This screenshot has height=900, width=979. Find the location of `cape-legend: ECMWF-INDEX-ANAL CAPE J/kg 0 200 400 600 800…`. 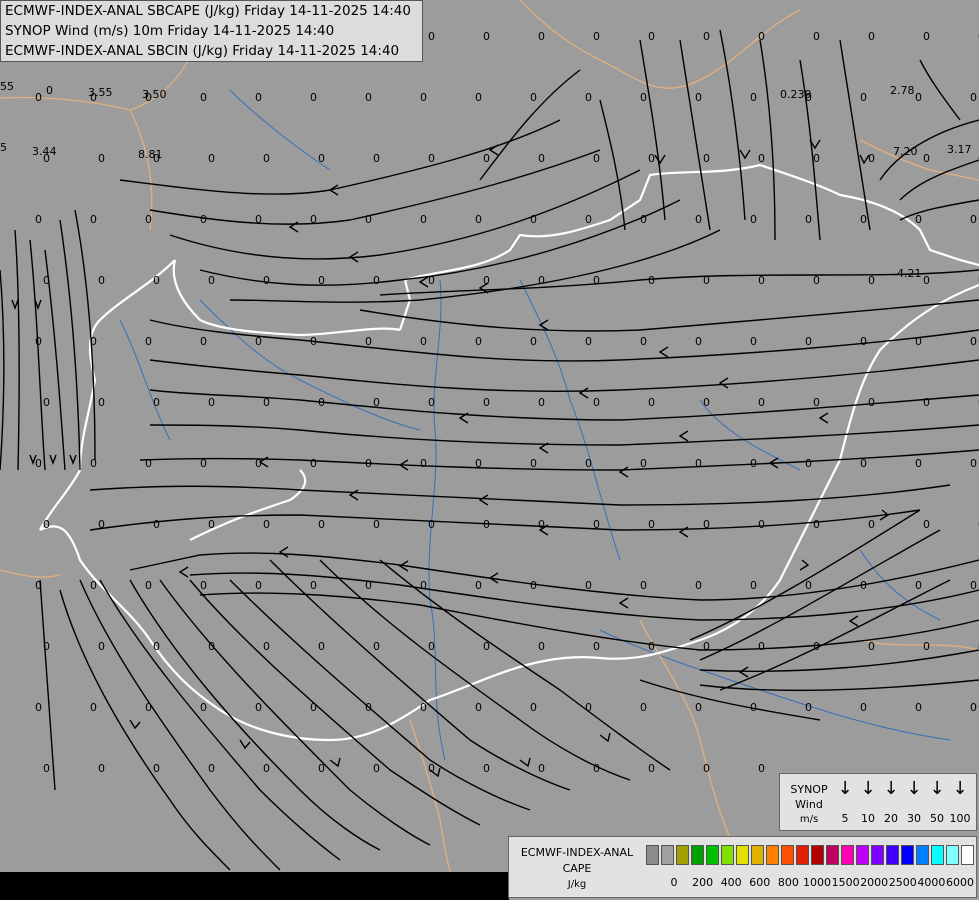

cape-legend: ECMWF-INDEX-ANAL CAPE J/kg 0 200 400 600 800… is located at coordinates (742, 867).